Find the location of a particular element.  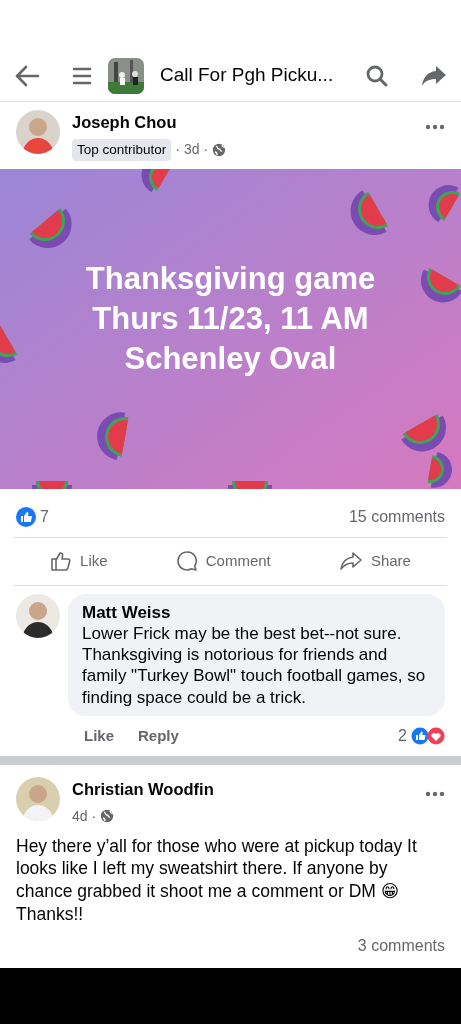

author-name: Joseph Chou is located at coordinates (125, 122).